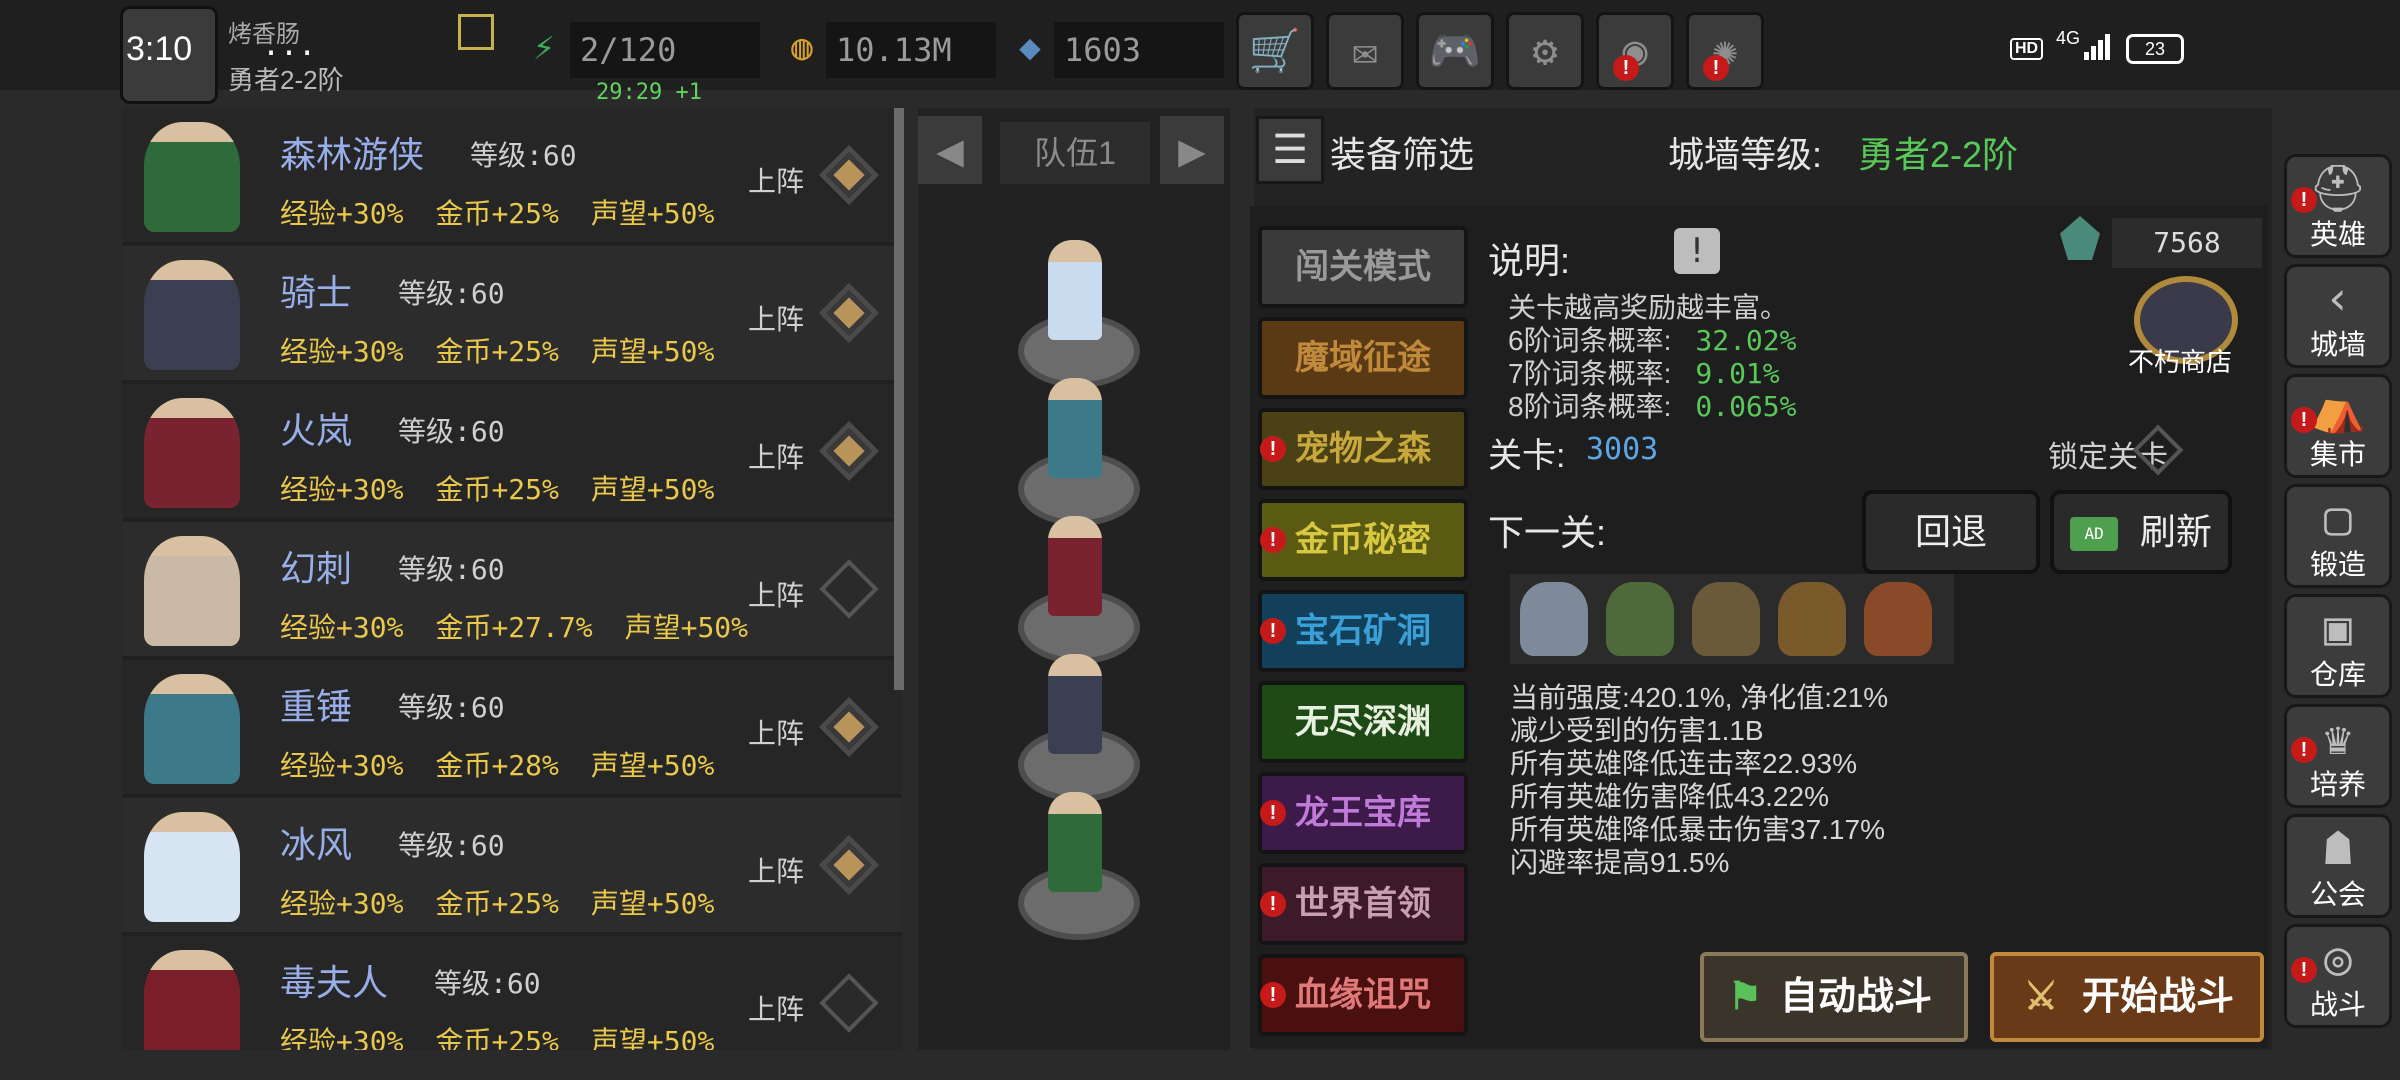 Image resolution: width=2400 pixels, height=1080 pixels. I want to click on gamepad-icon: 🎮, so click(1455, 50).